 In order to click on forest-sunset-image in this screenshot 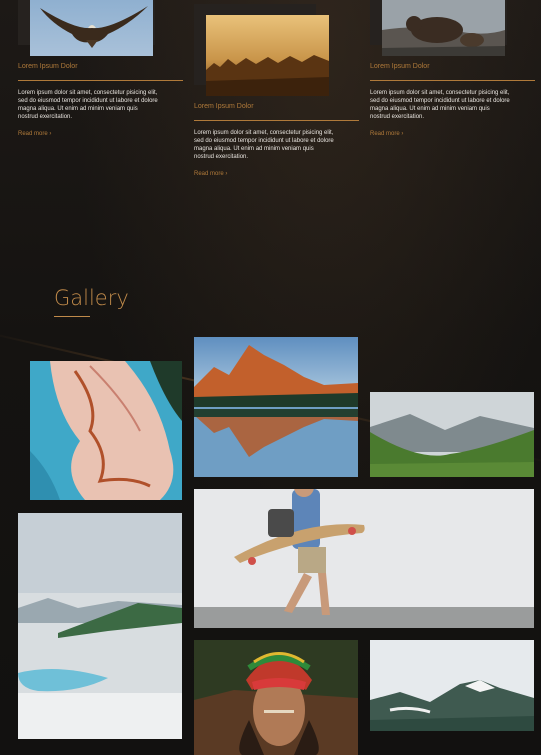, I will do `click(267, 55)`.